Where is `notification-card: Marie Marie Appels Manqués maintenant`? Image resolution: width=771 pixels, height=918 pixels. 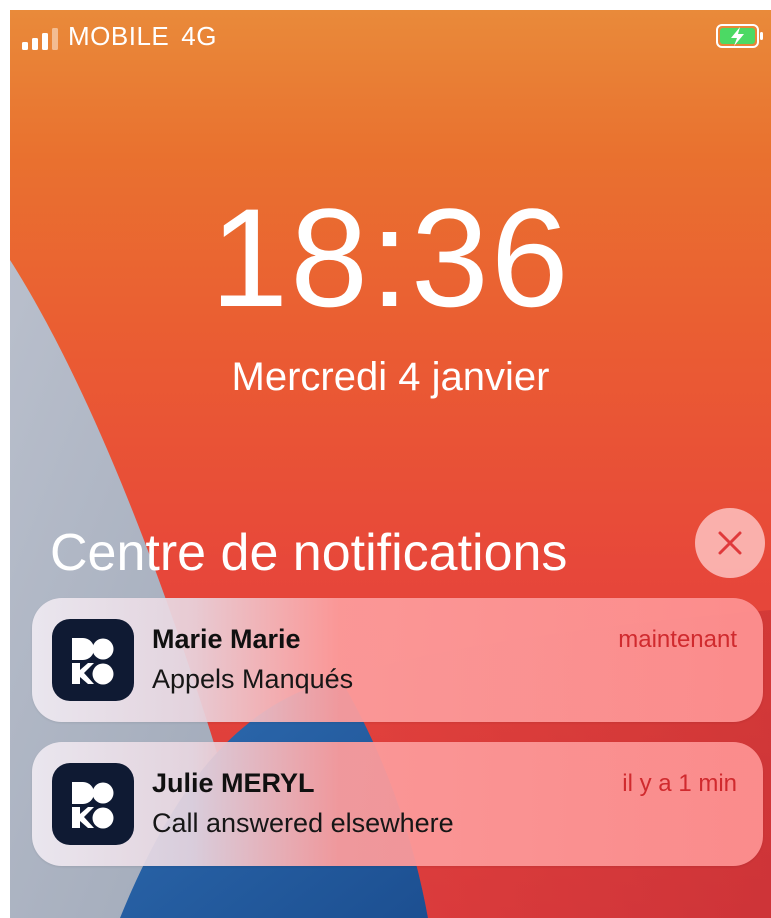
notification-card: Marie Marie Appels Manqués maintenant is located at coordinates (397, 660).